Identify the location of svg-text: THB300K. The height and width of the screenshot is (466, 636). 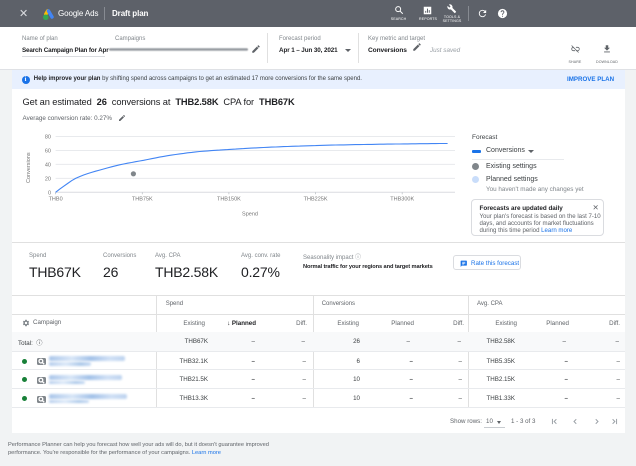
(402, 200).